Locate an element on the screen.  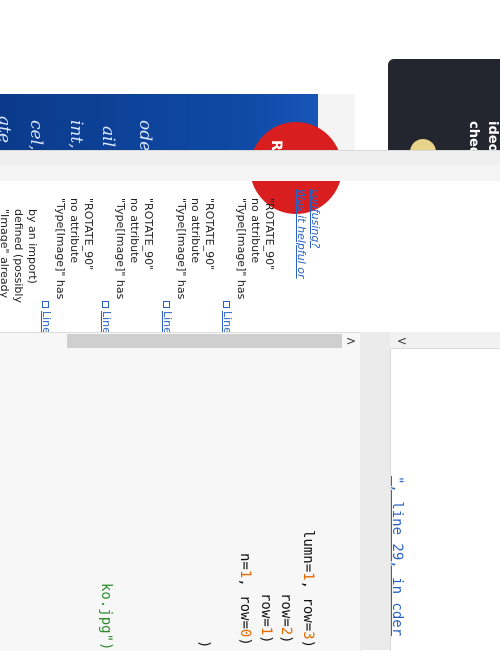
banner-word: ode is located at coordinates (145, 136).